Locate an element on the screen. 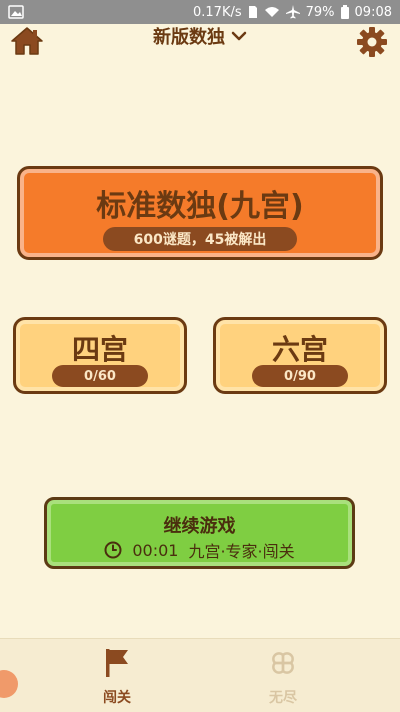 The height and width of the screenshot is (712, 400). tab-level: 闯关 is located at coordinates (117, 677).